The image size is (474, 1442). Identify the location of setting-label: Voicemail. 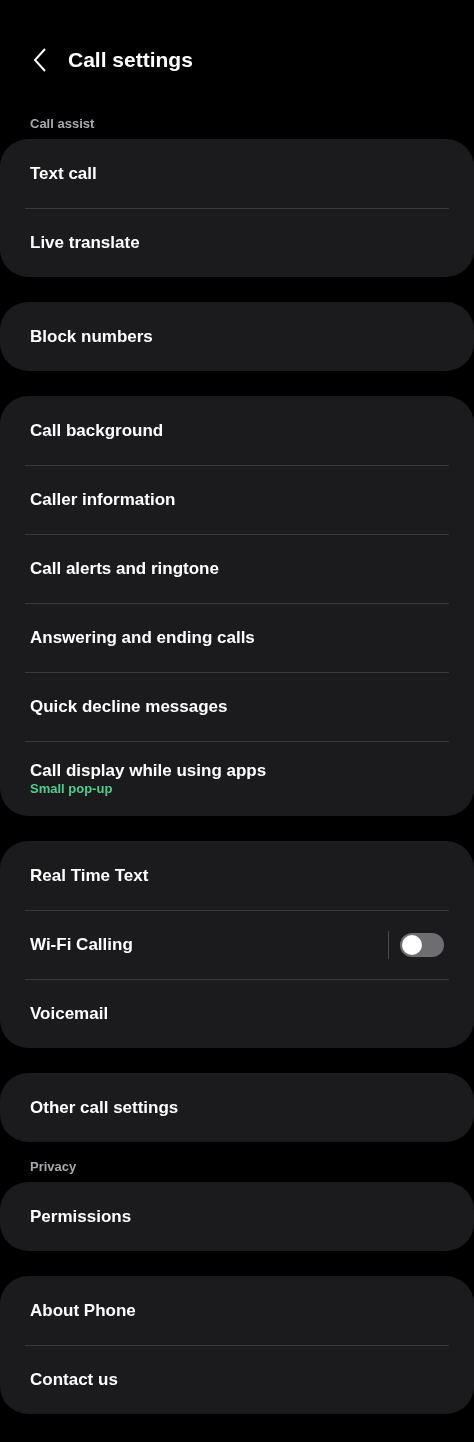
(237, 1014).